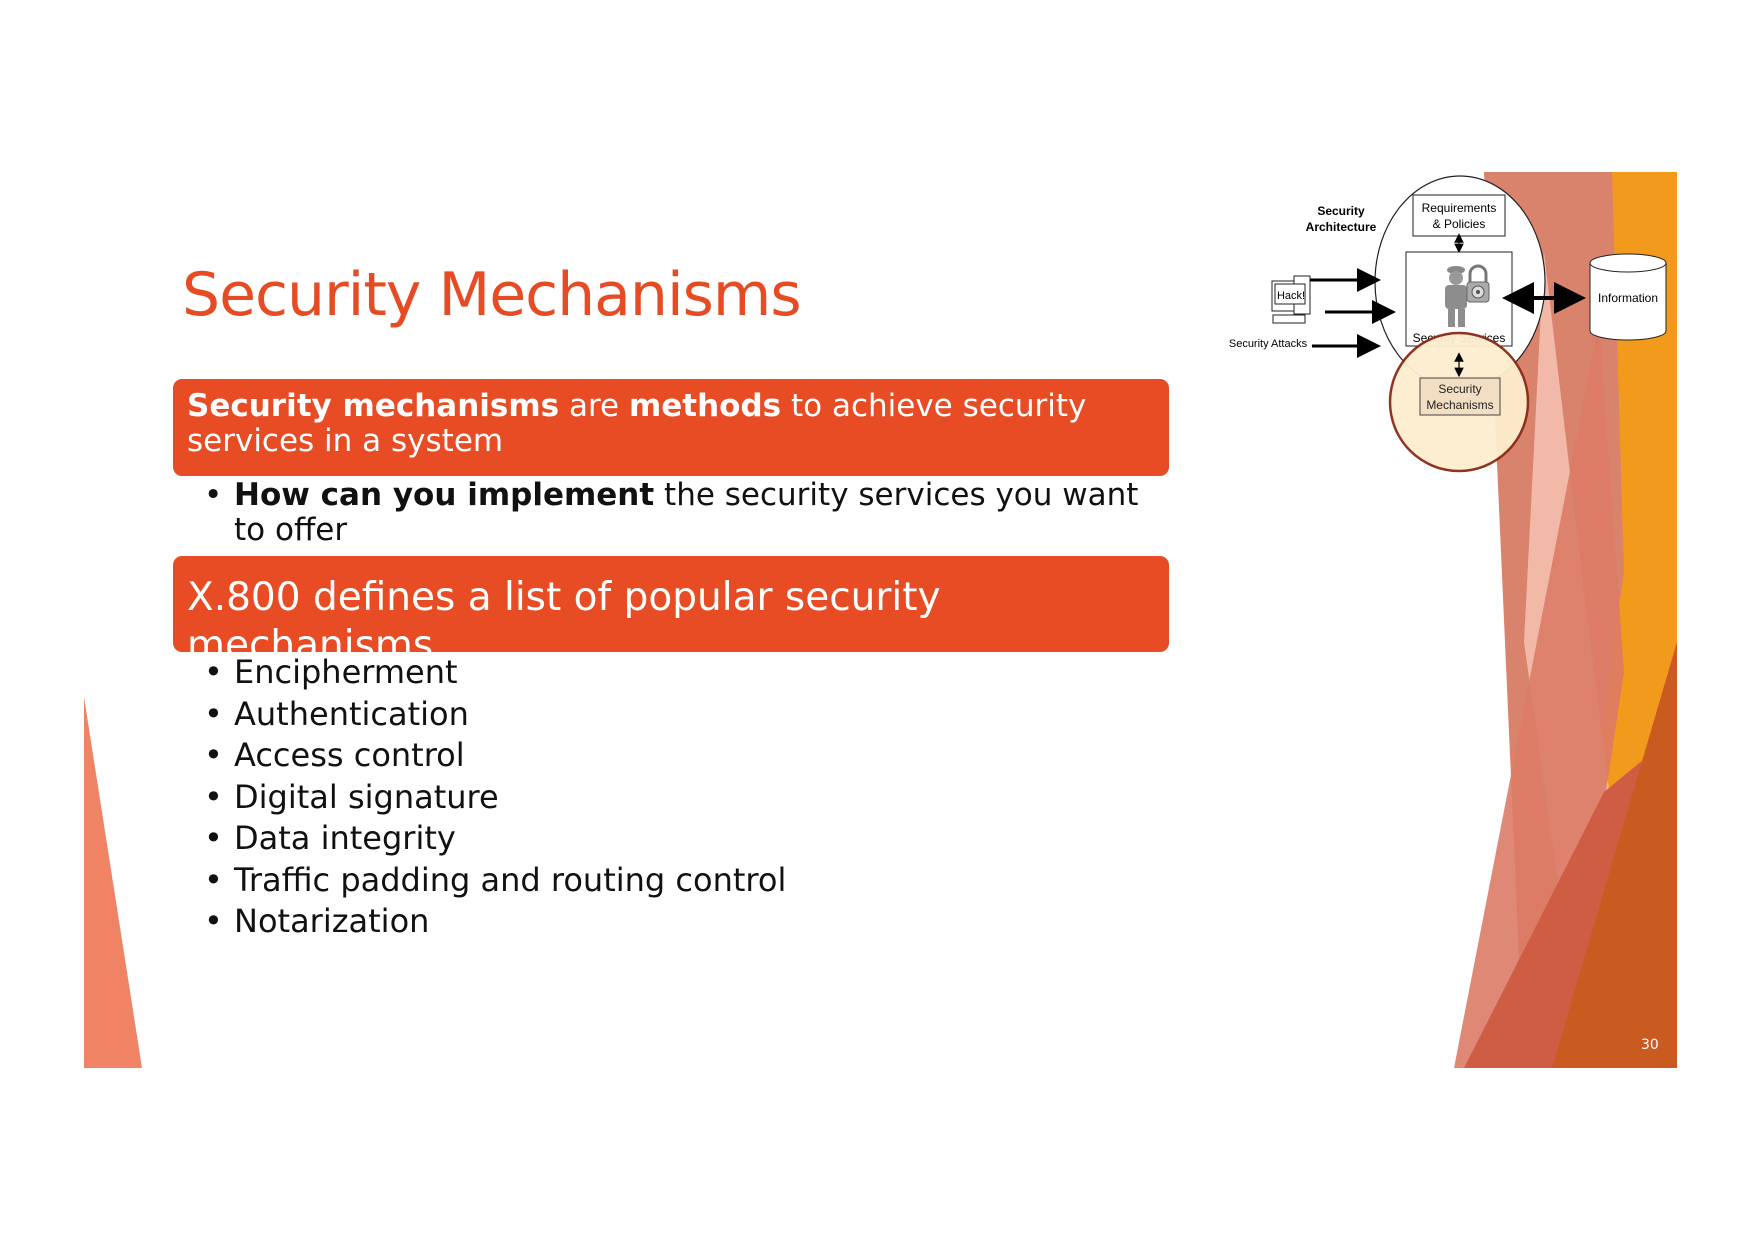 The width and height of the screenshot is (1754, 1241). What do you see at coordinates (495, 881) in the screenshot?
I see `list-item: Traffic padding and routing control` at bounding box center [495, 881].